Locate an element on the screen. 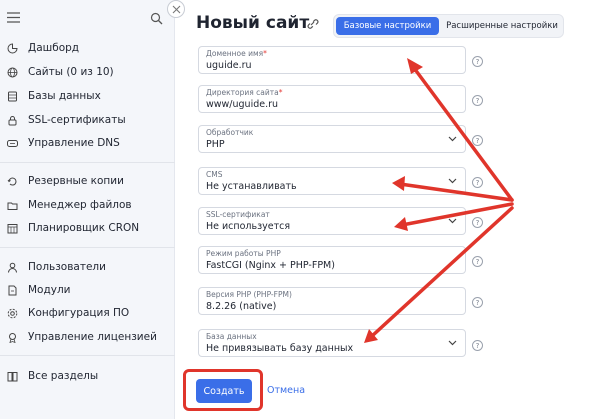 The width and height of the screenshot is (600, 419). sidebar-top is located at coordinates (87, 20).